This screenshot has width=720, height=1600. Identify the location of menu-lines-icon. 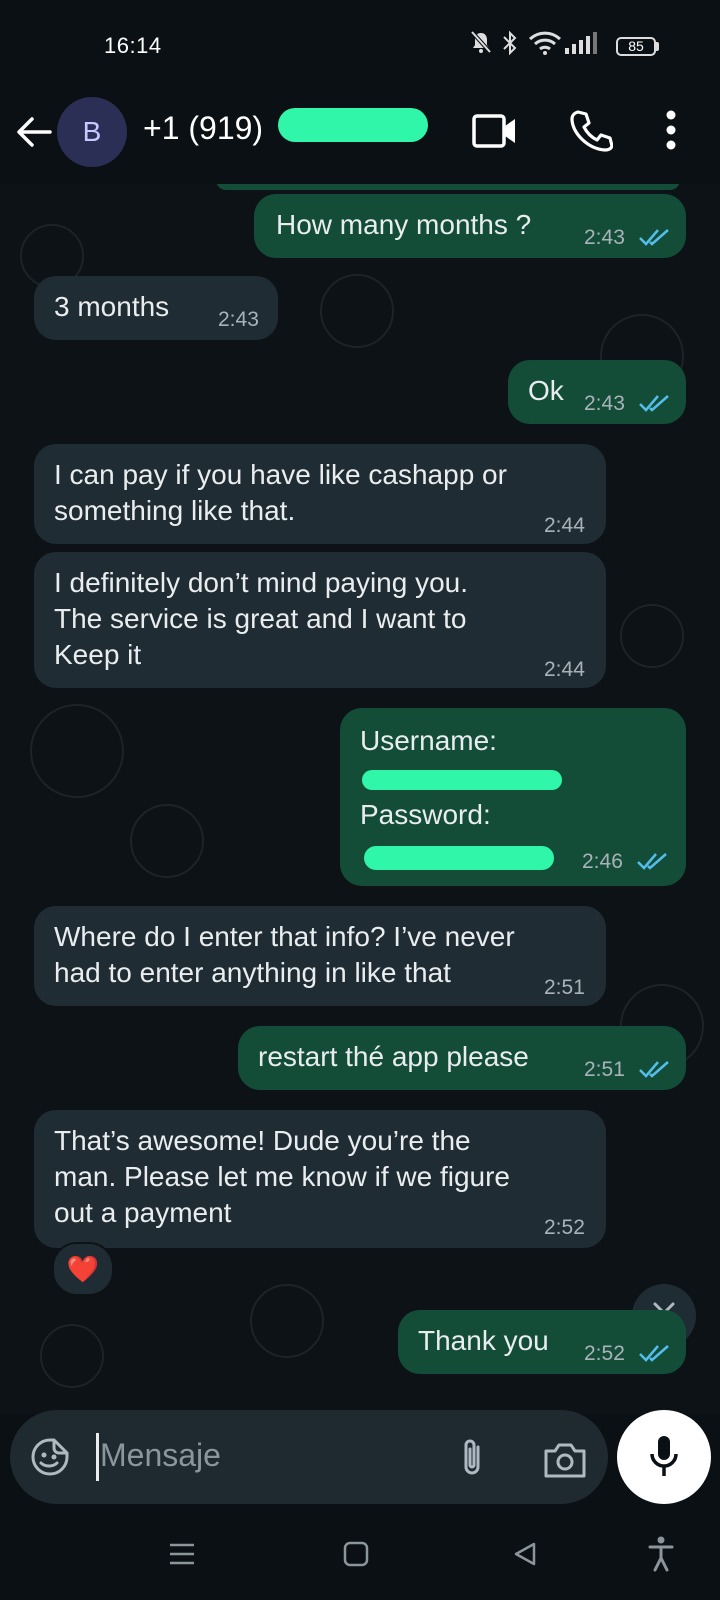
(182, 1554).